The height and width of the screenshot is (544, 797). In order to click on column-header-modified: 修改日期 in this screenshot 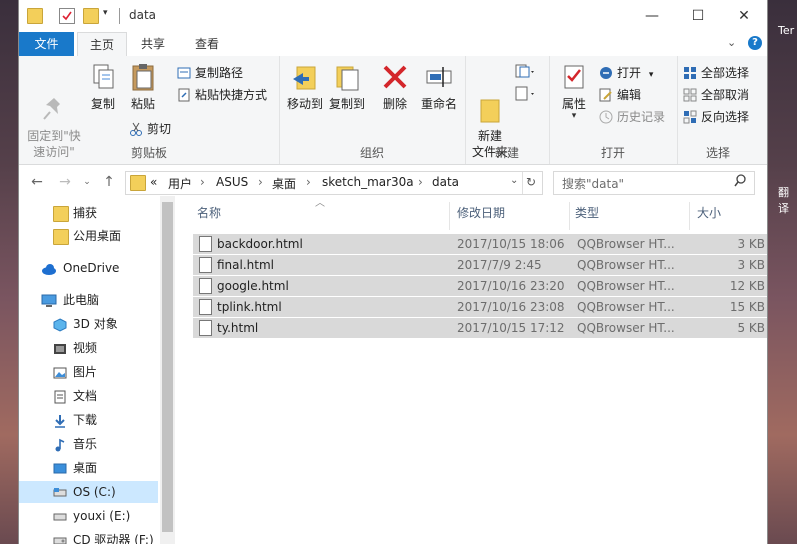, I will do `click(481, 213)`.